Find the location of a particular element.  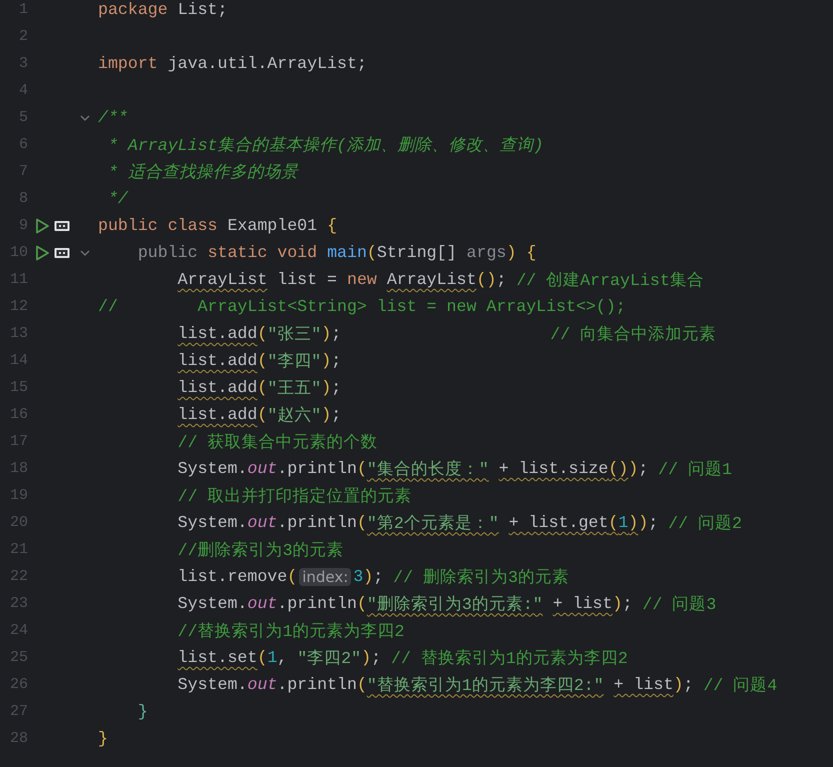

string-literal: "张三" is located at coordinates (294, 334).